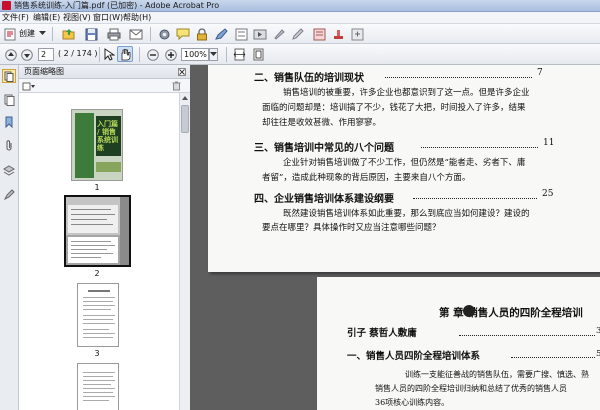  What do you see at coordinates (152, 54) in the screenshot?
I see `zoom-out-icon` at bounding box center [152, 54].